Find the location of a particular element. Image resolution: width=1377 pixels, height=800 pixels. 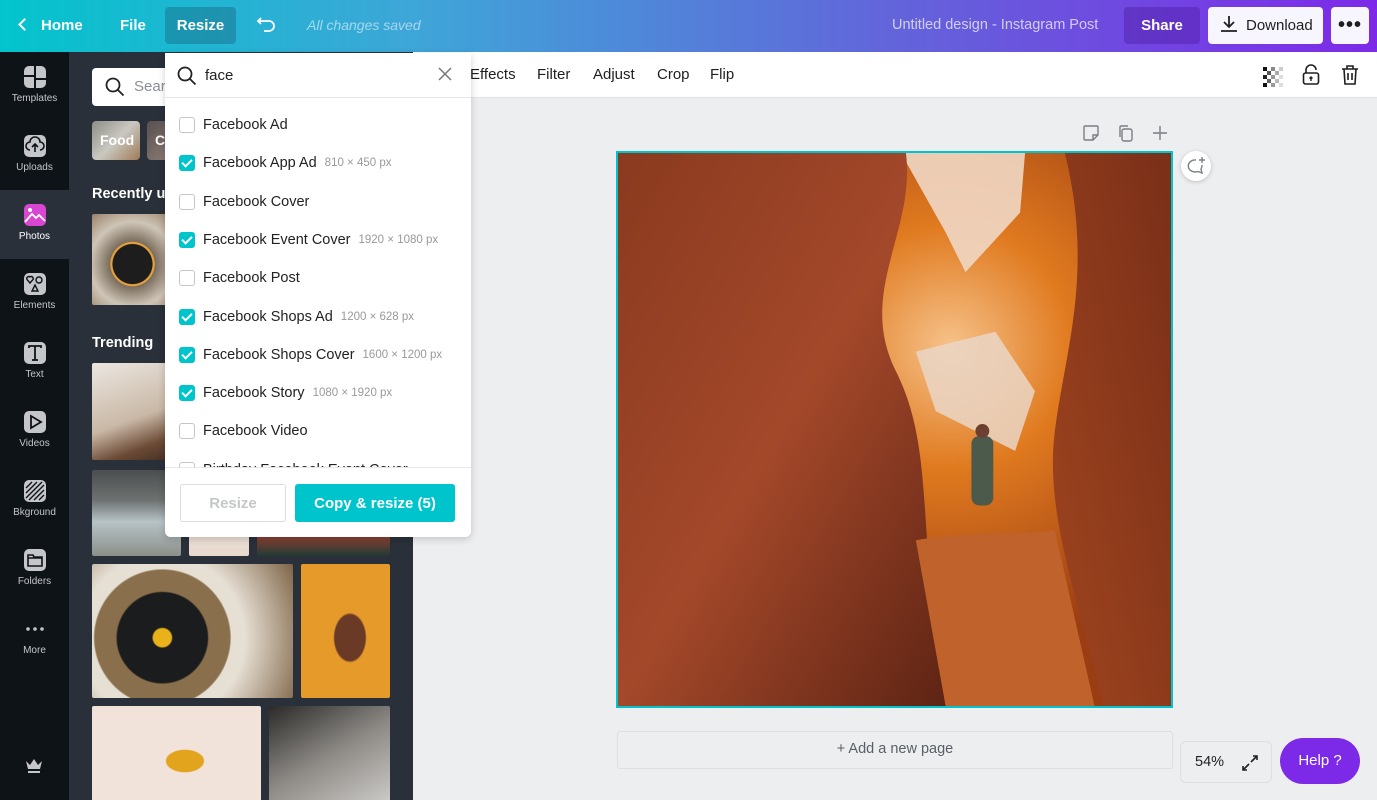

search-icon is located at coordinates (115, 87).